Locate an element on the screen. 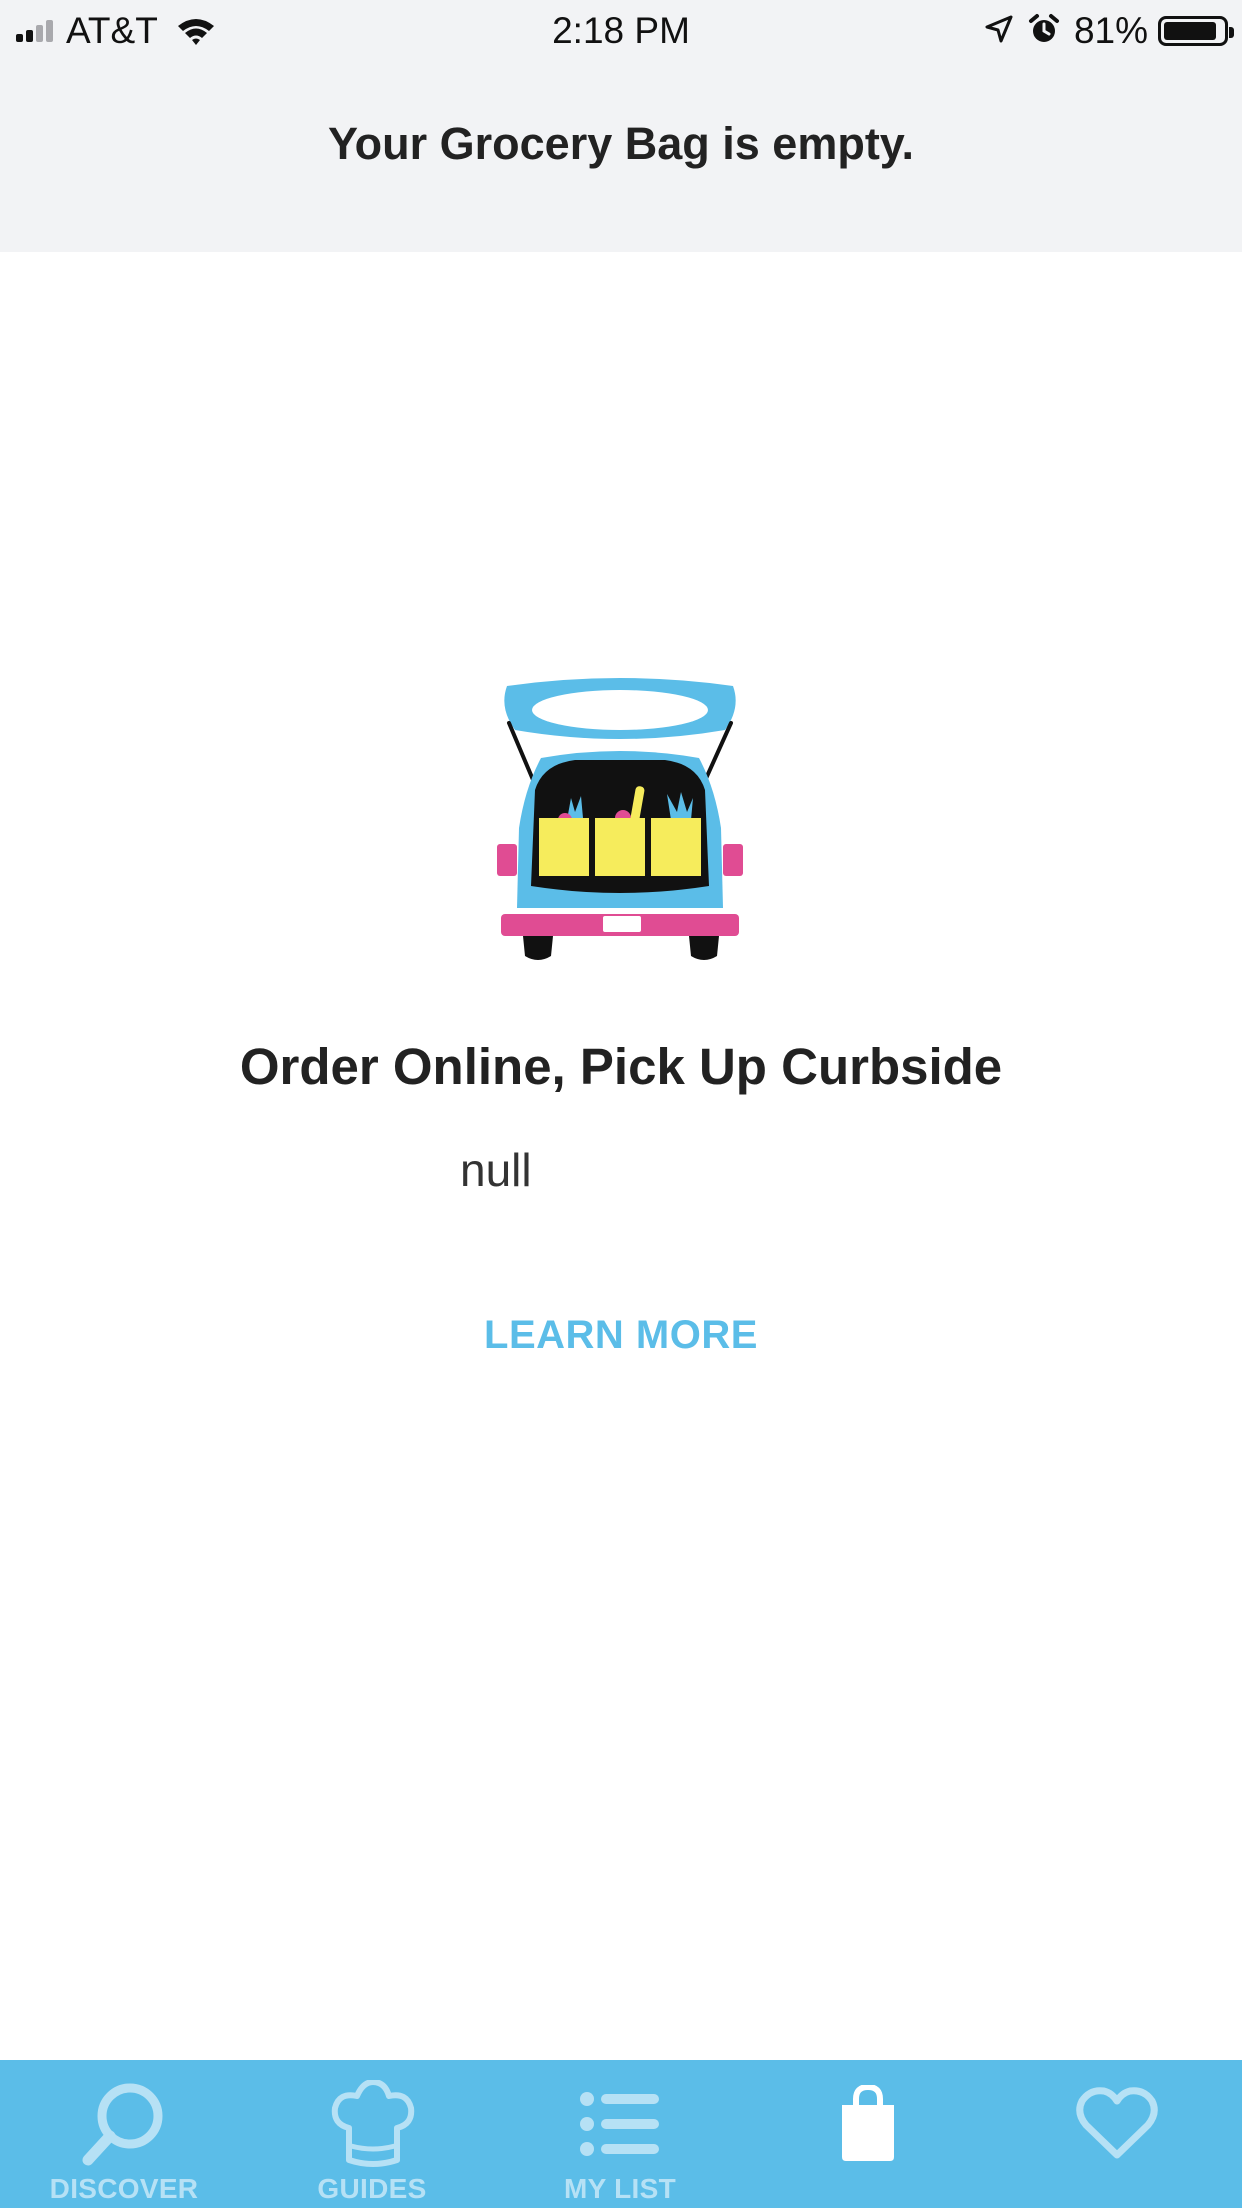  status-left: AT&T is located at coordinates (116, 31).